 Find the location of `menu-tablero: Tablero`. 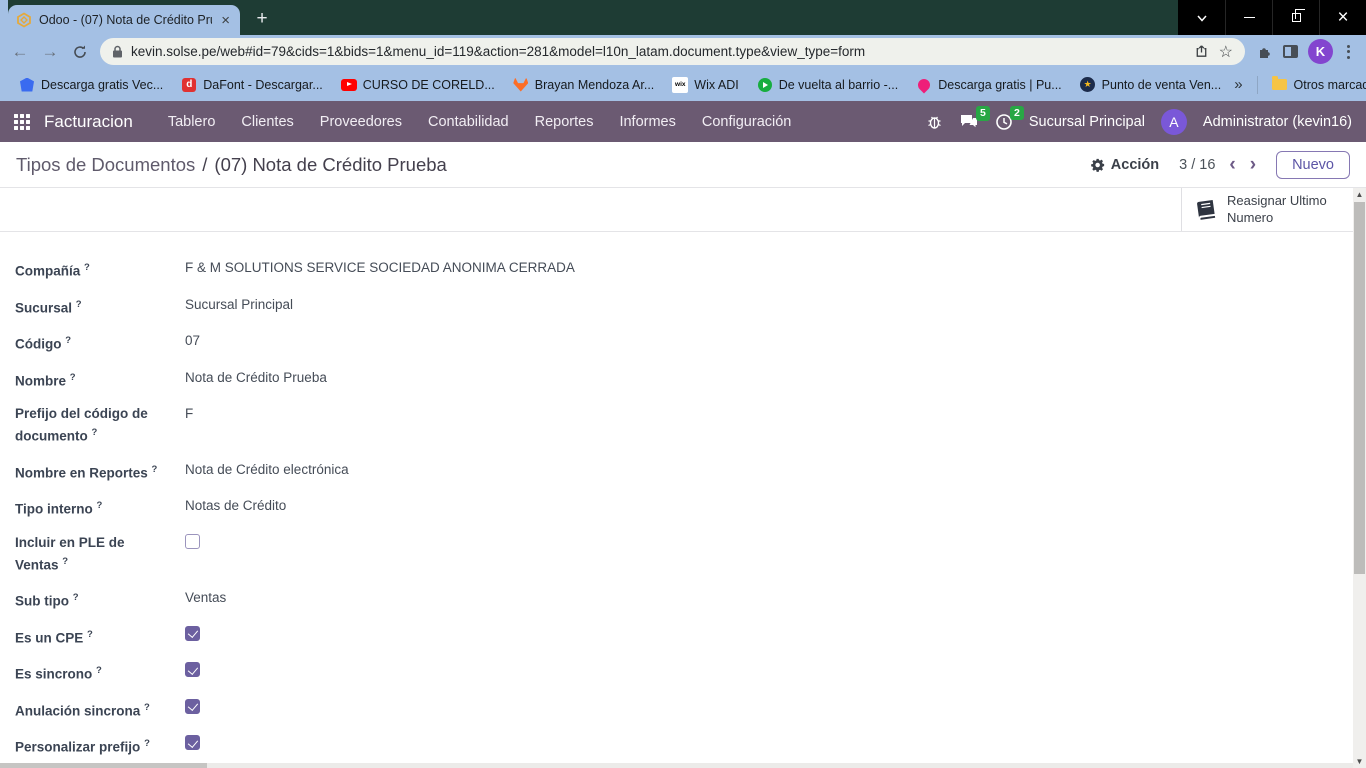

menu-tablero: Tablero is located at coordinates (192, 122).